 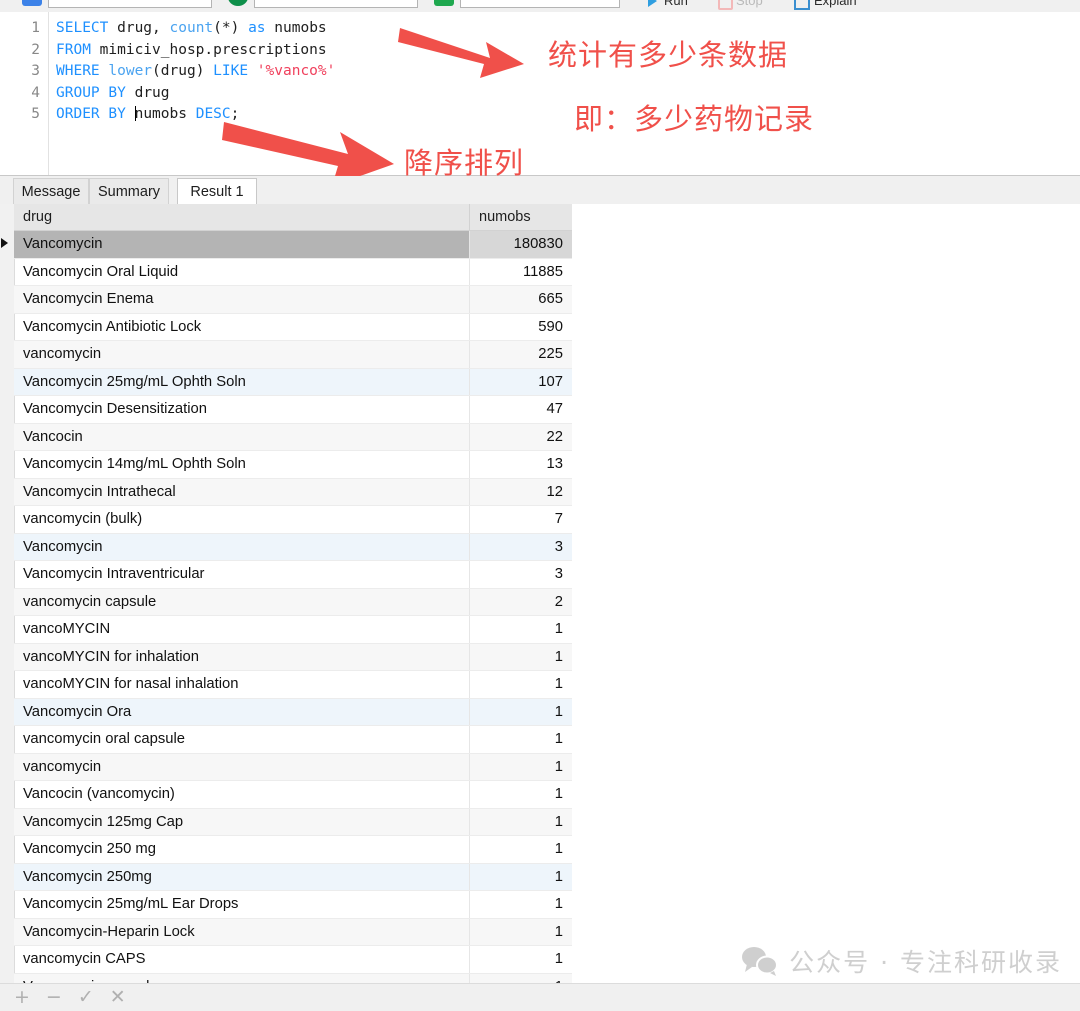 I want to click on table-row: vancomycin 225, so click(x=293, y=355).